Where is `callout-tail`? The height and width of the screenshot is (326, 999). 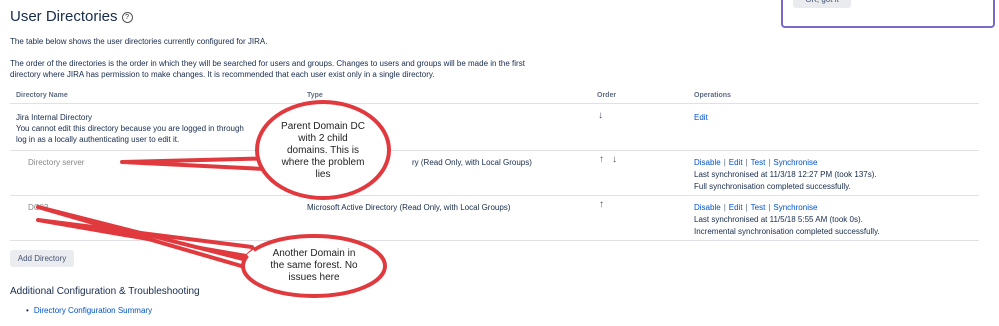 callout-tail is located at coordinates (150, 239).